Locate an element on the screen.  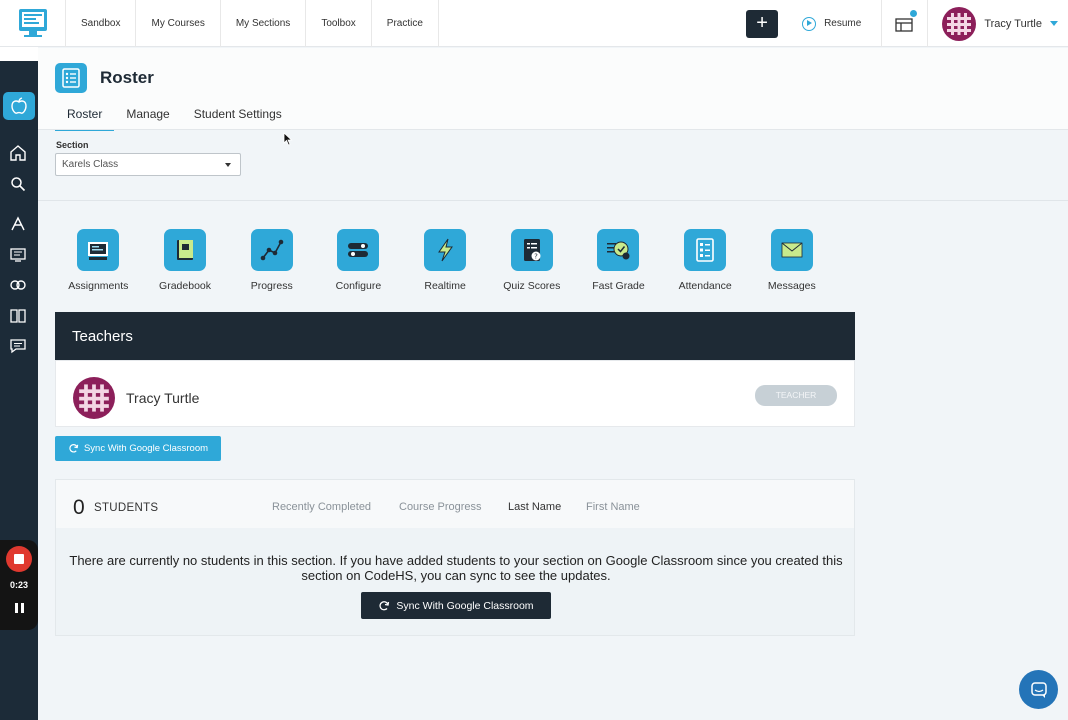
recording-time: 0:23 is located at coordinates (18, 585).